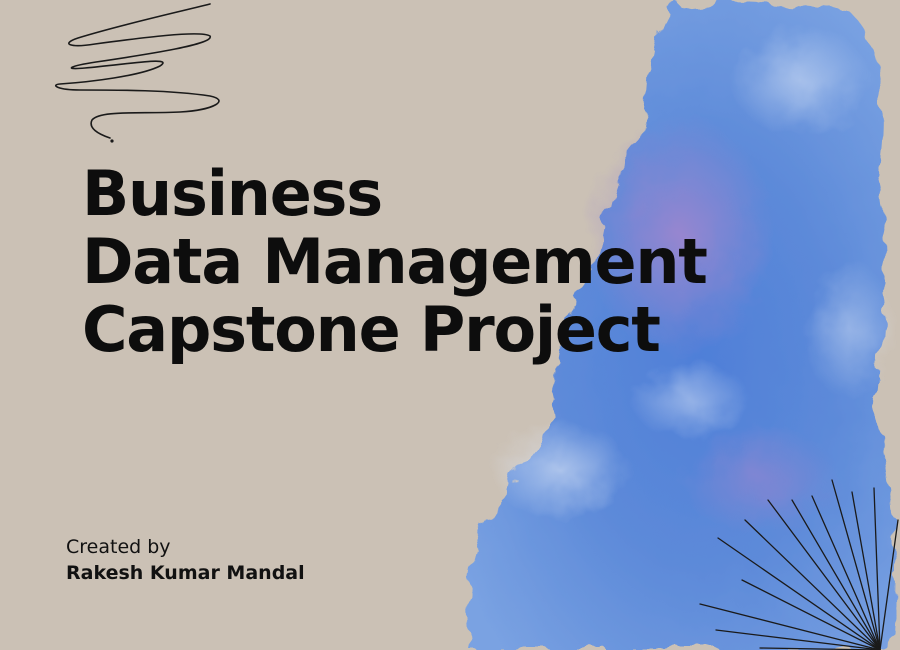  What do you see at coordinates (137, 73) in the screenshot?
I see `scribble-icon` at bounding box center [137, 73].